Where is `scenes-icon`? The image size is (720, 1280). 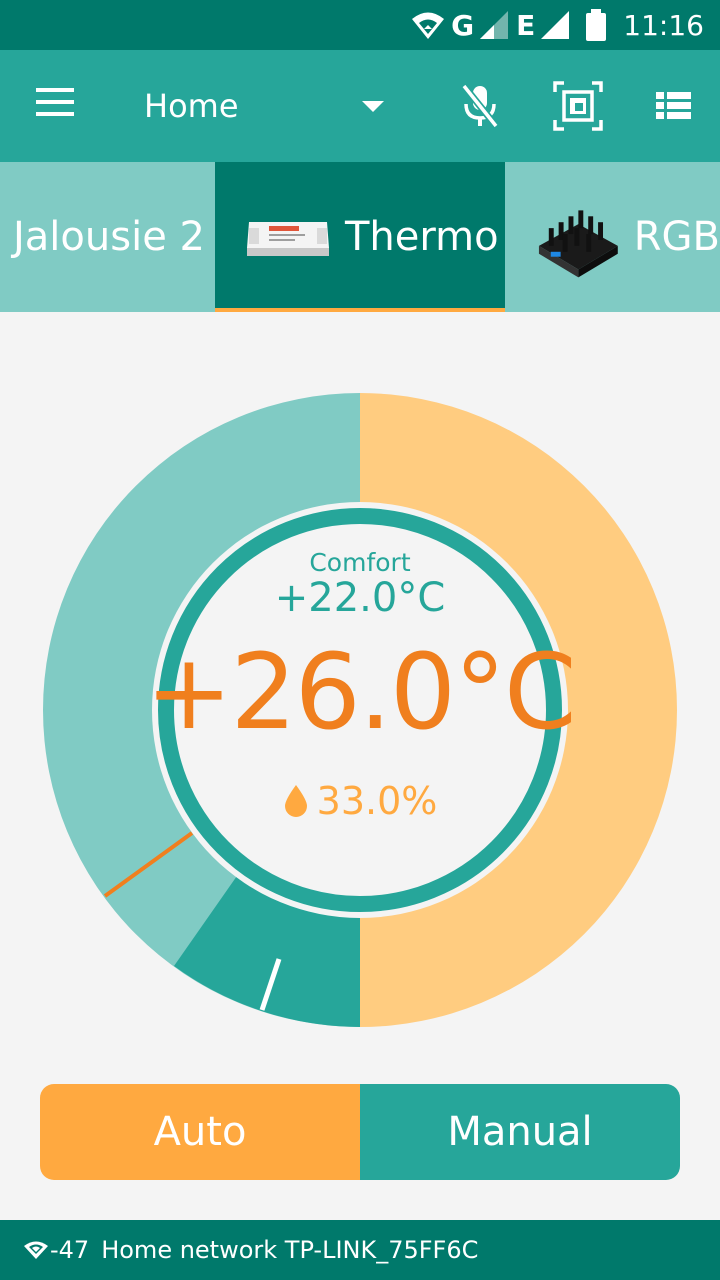
scenes-icon is located at coordinates (578, 106).